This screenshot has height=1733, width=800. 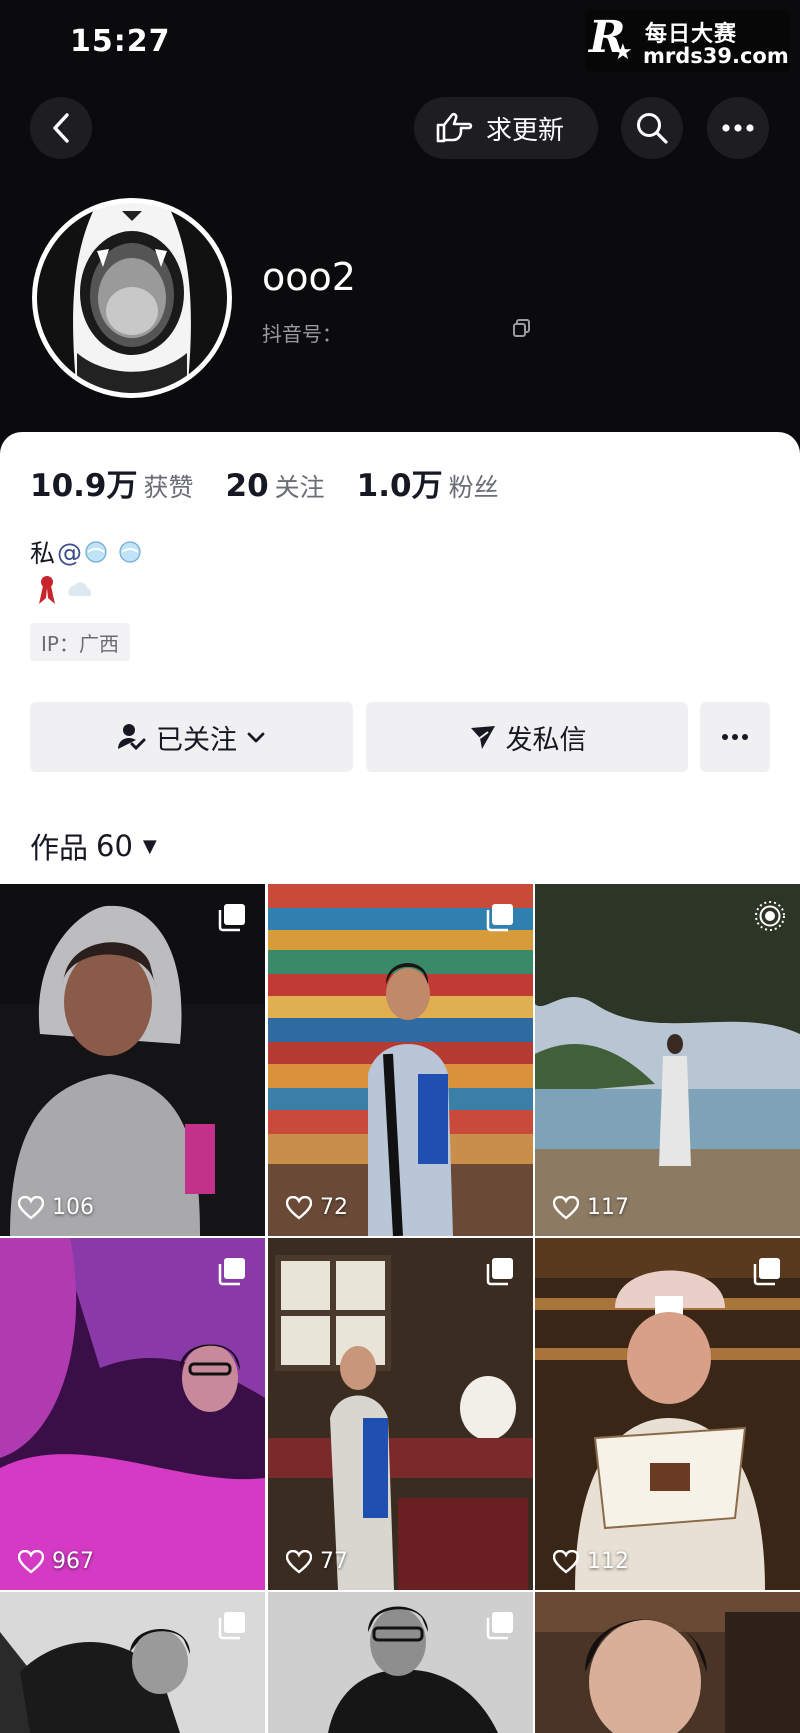 What do you see at coordinates (113, 552) in the screenshot?
I see `dash-emoji-icon` at bounding box center [113, 552].